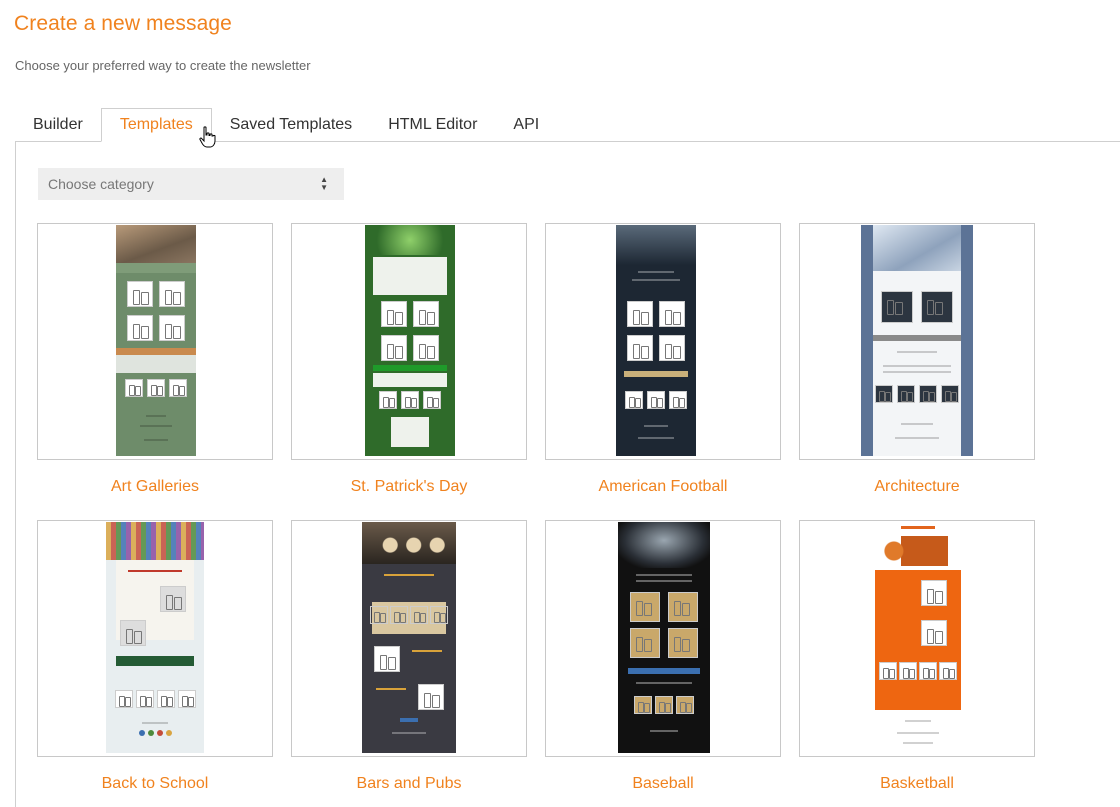  What do you see at coordinates (123, 23) in the screenshot?
I see `page-title: Create a new message` at bounding box center [123, 23].